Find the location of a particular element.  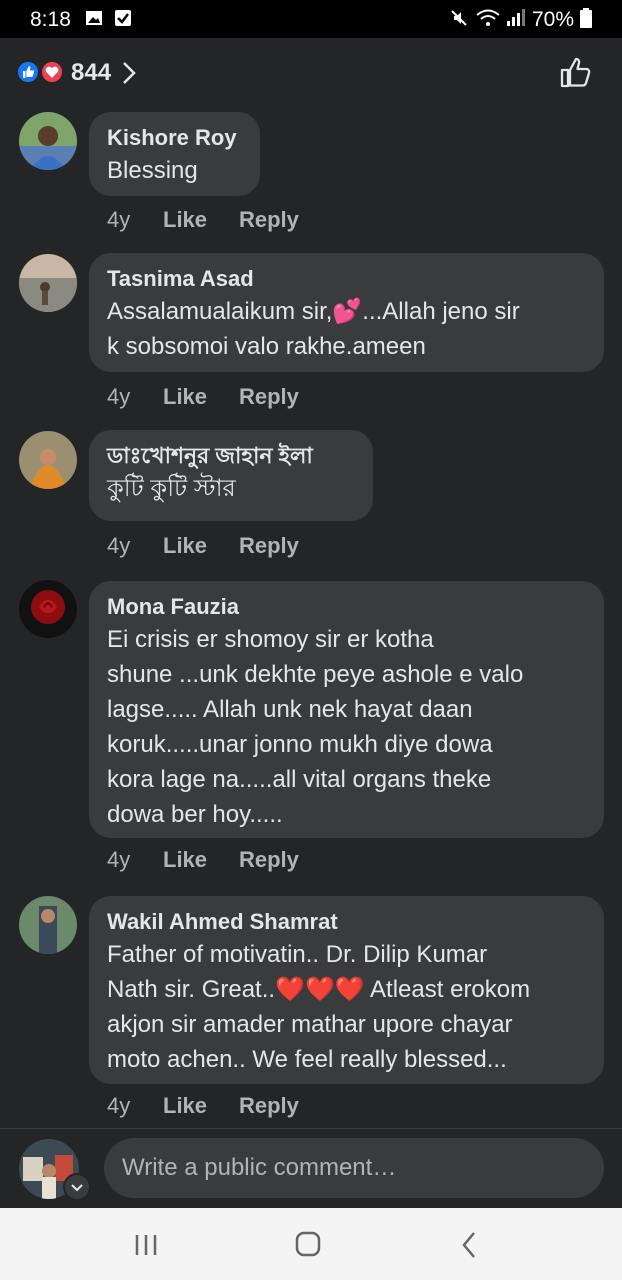

comment-author: ডাঃখোশনুর জাহান ইলা is located at coordinates (231, 456).